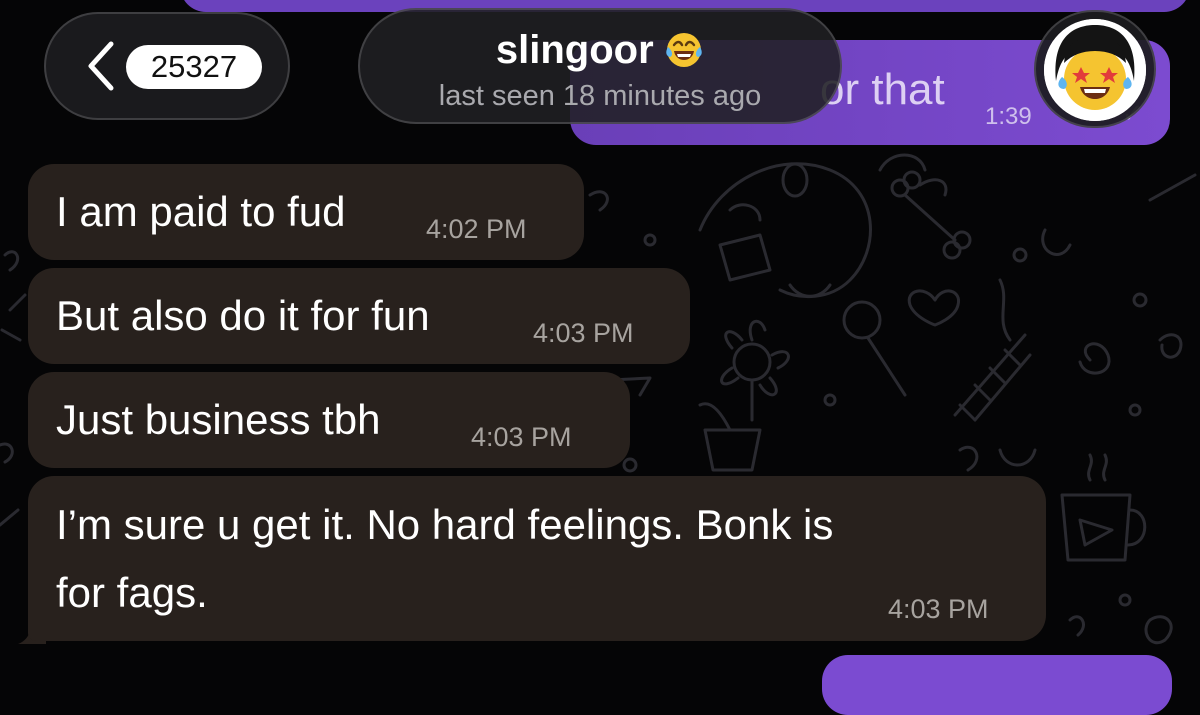 The image size is (1200, 715). What do you see at coordinates (1008, 116) in the screenshot?
I see `outgoing-message-time: 1:39` at bounding box center [1008, 116].